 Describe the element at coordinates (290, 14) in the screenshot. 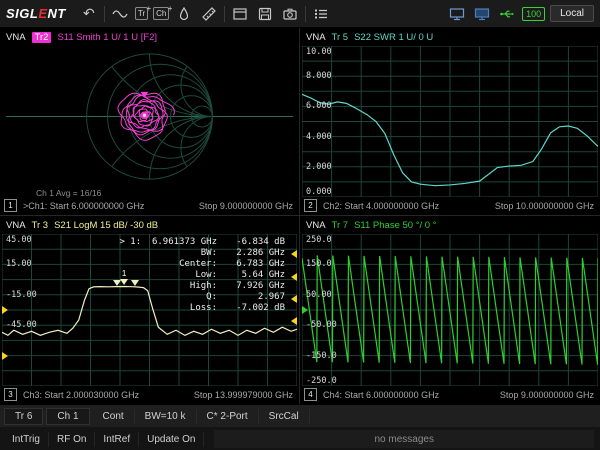

I see `screenshot-camera-icon` at that location.